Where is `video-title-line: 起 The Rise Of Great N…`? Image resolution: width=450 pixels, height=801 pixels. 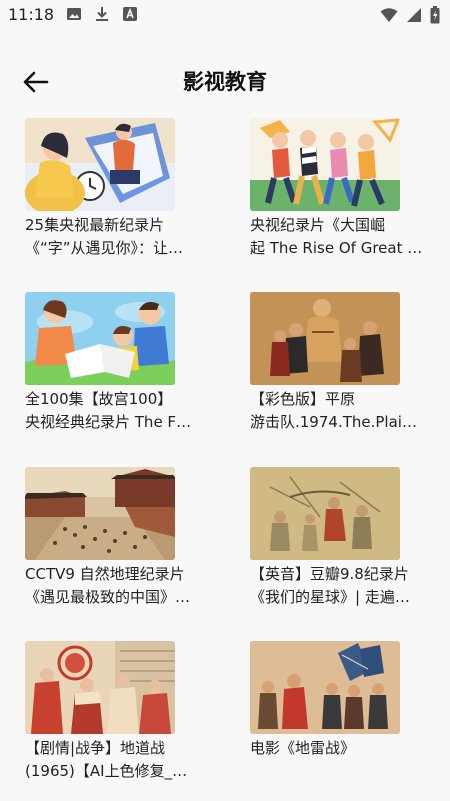 video-title-line: 起 The Rise Of Great N… is located at coordinates (338, 248).